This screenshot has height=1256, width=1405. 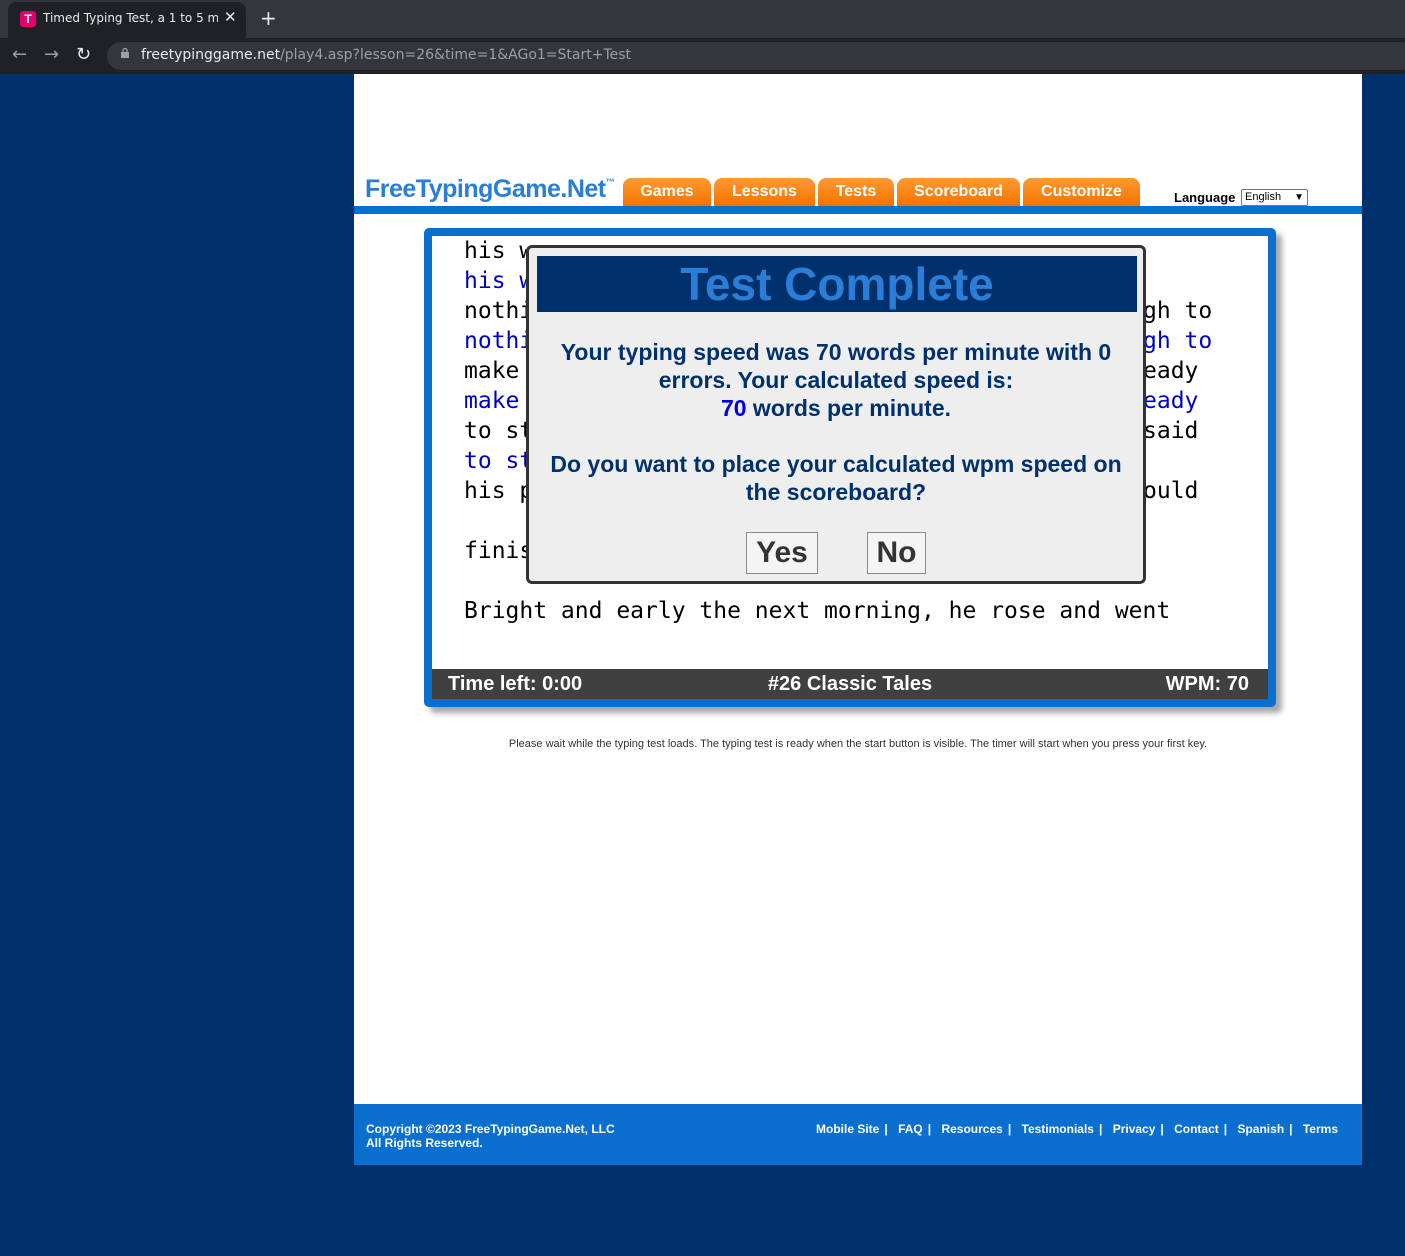 What do you see at coordinates (1299, 197) in the screenshot?
I see `chevron-down-icon: ▼` at bounding box center [1299, 197].